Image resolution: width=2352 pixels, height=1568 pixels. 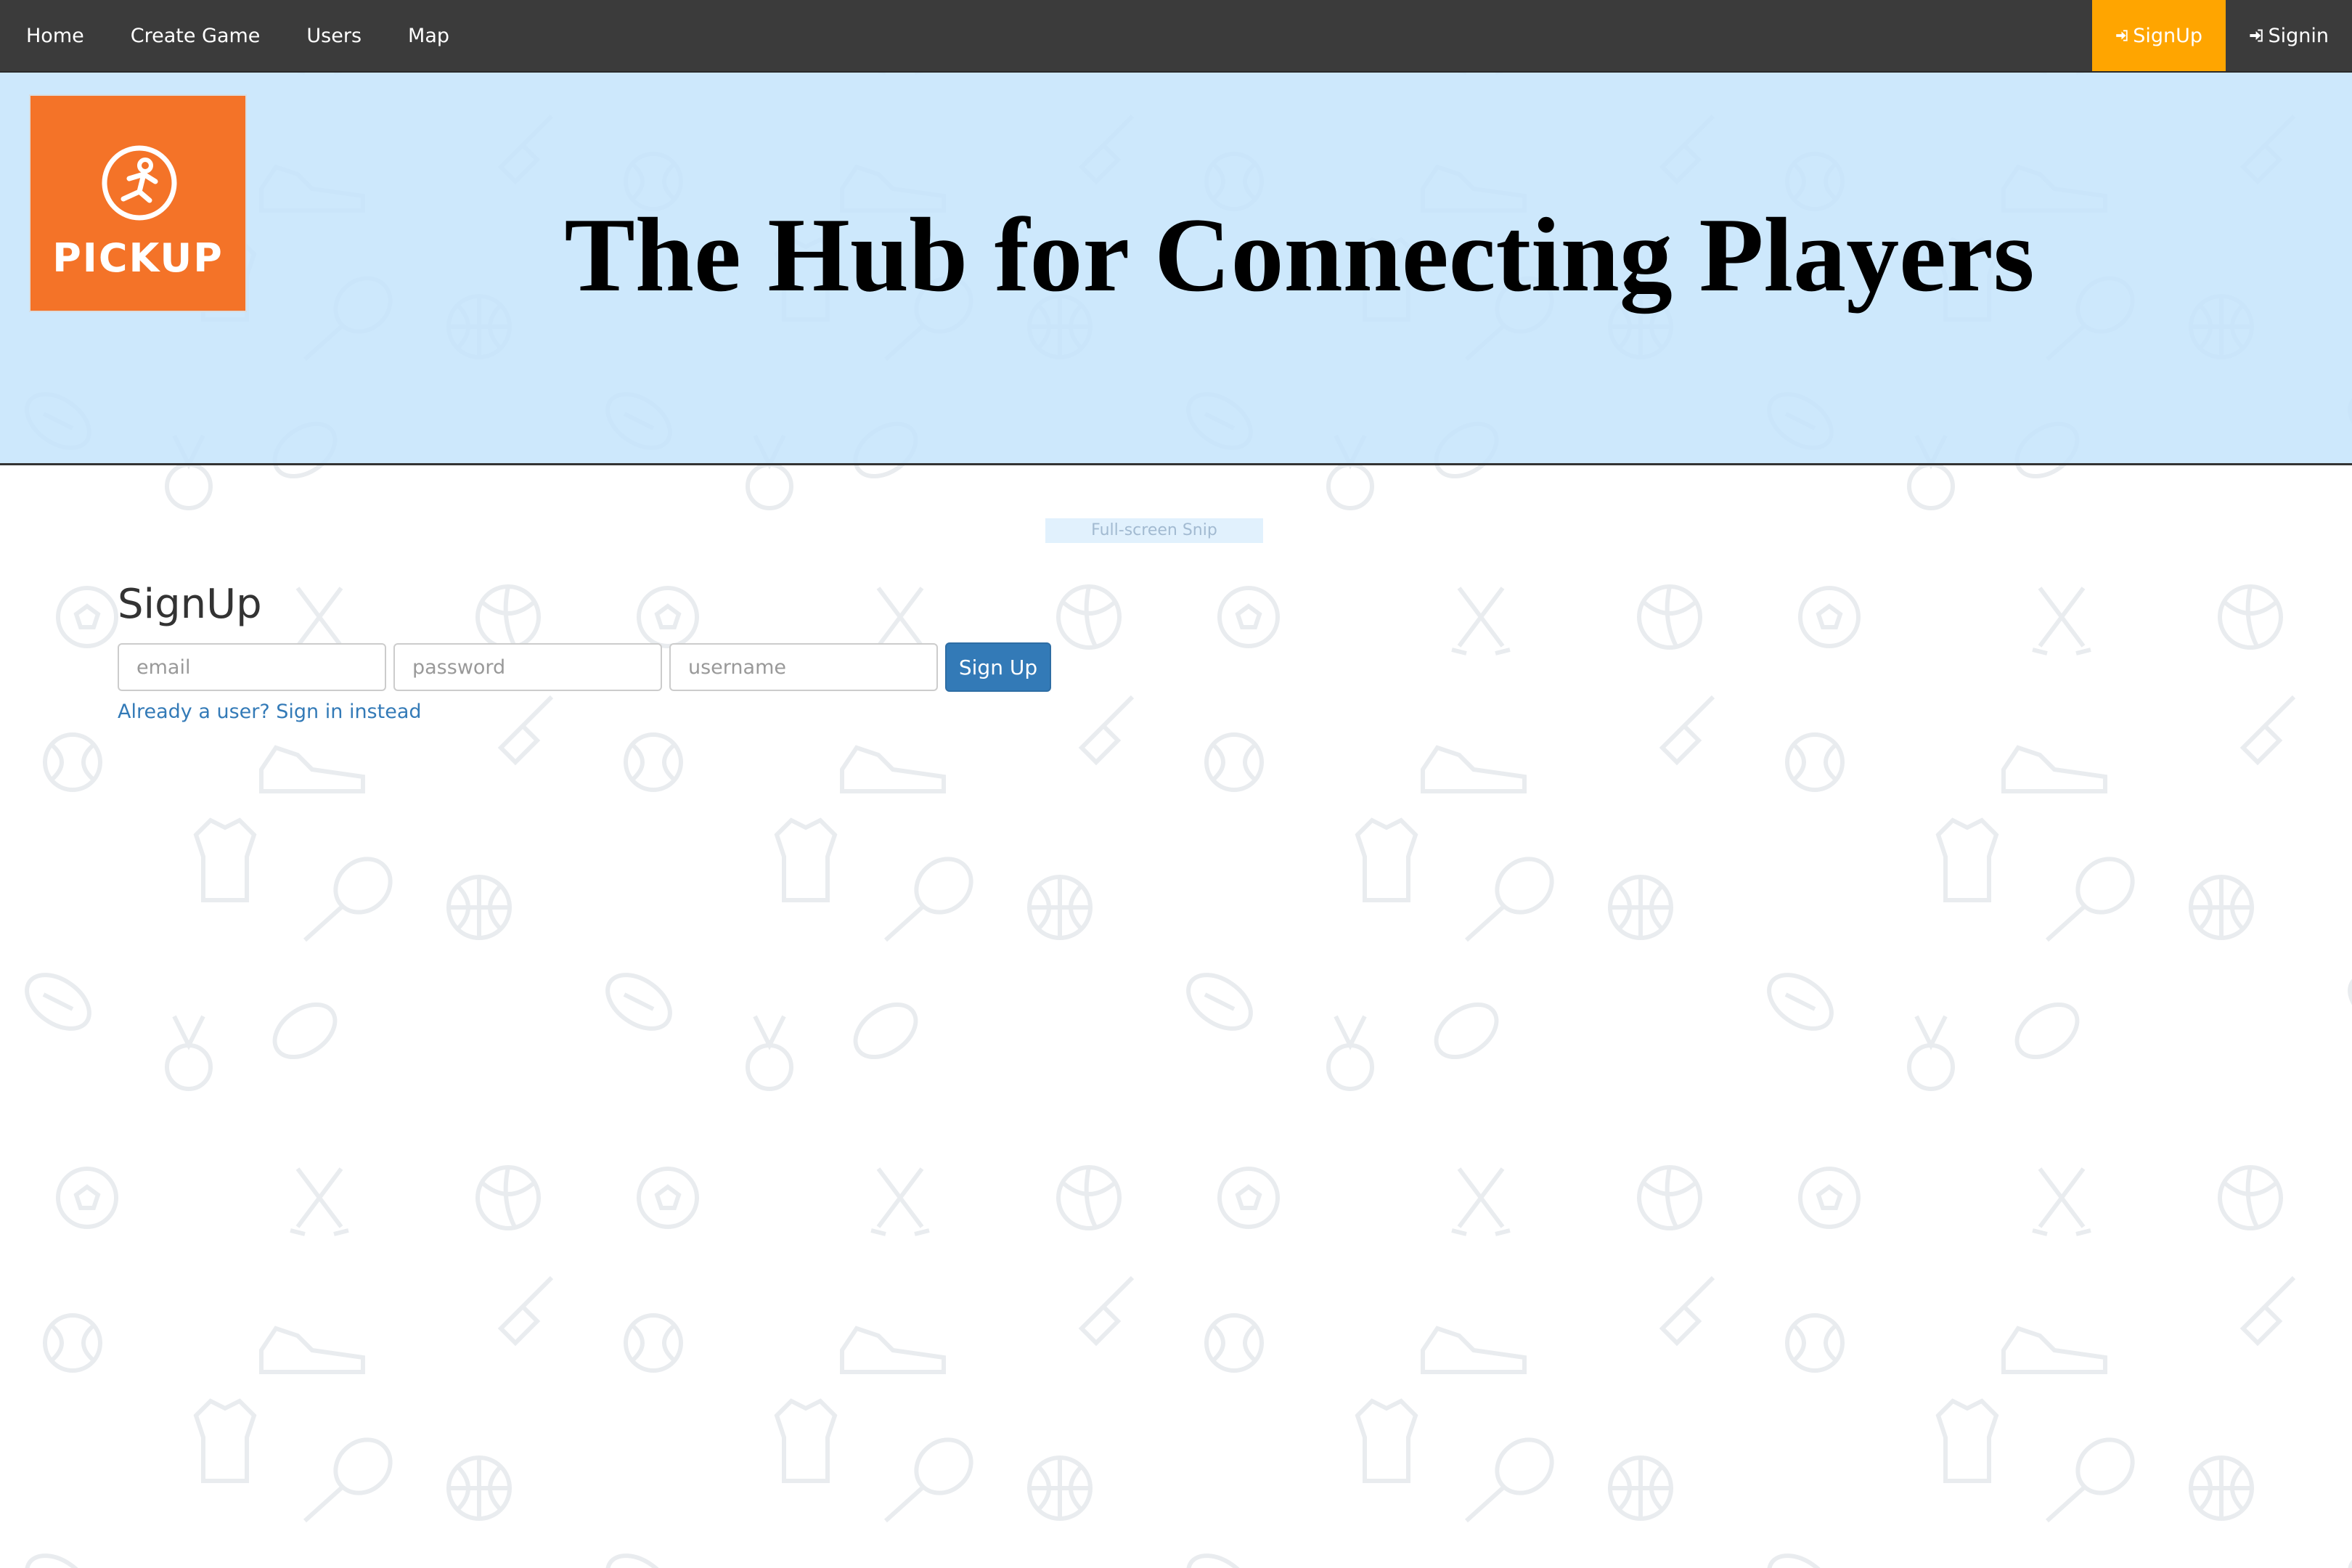 I want to click on logo-text: PICKUP, so click(x=138, y=258).